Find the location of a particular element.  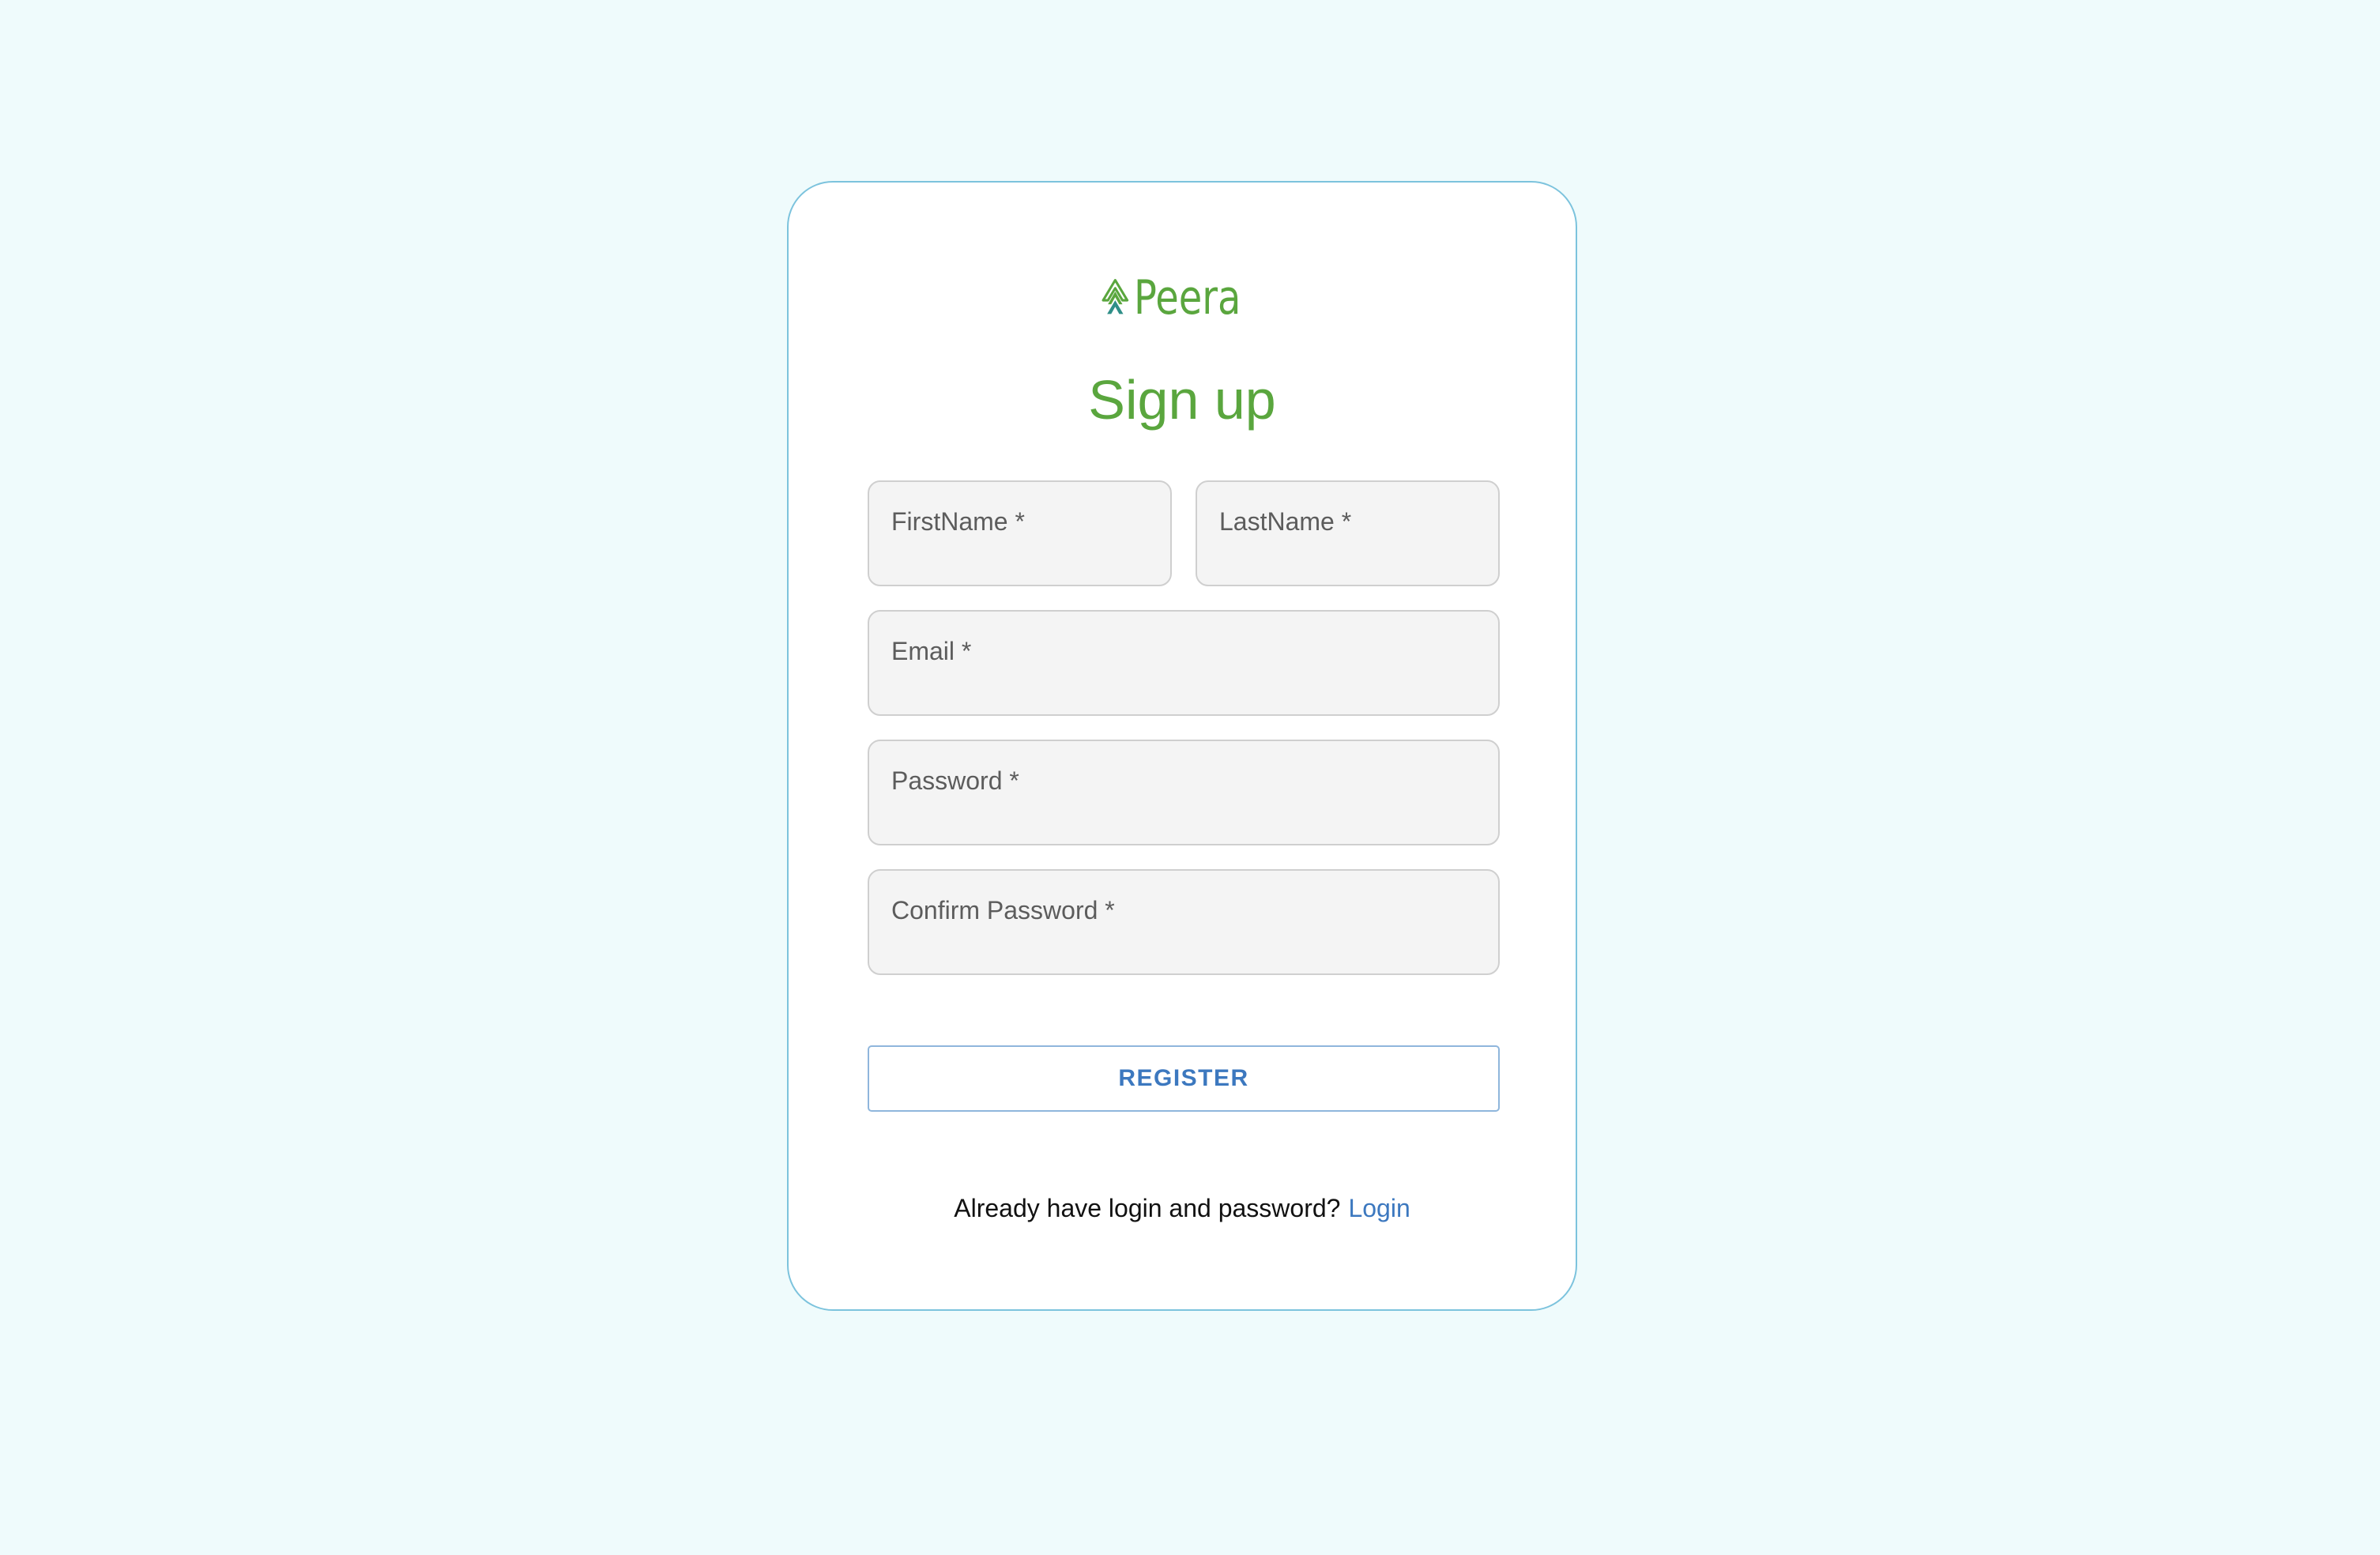

password-input is located at coordinates (1183, 793).